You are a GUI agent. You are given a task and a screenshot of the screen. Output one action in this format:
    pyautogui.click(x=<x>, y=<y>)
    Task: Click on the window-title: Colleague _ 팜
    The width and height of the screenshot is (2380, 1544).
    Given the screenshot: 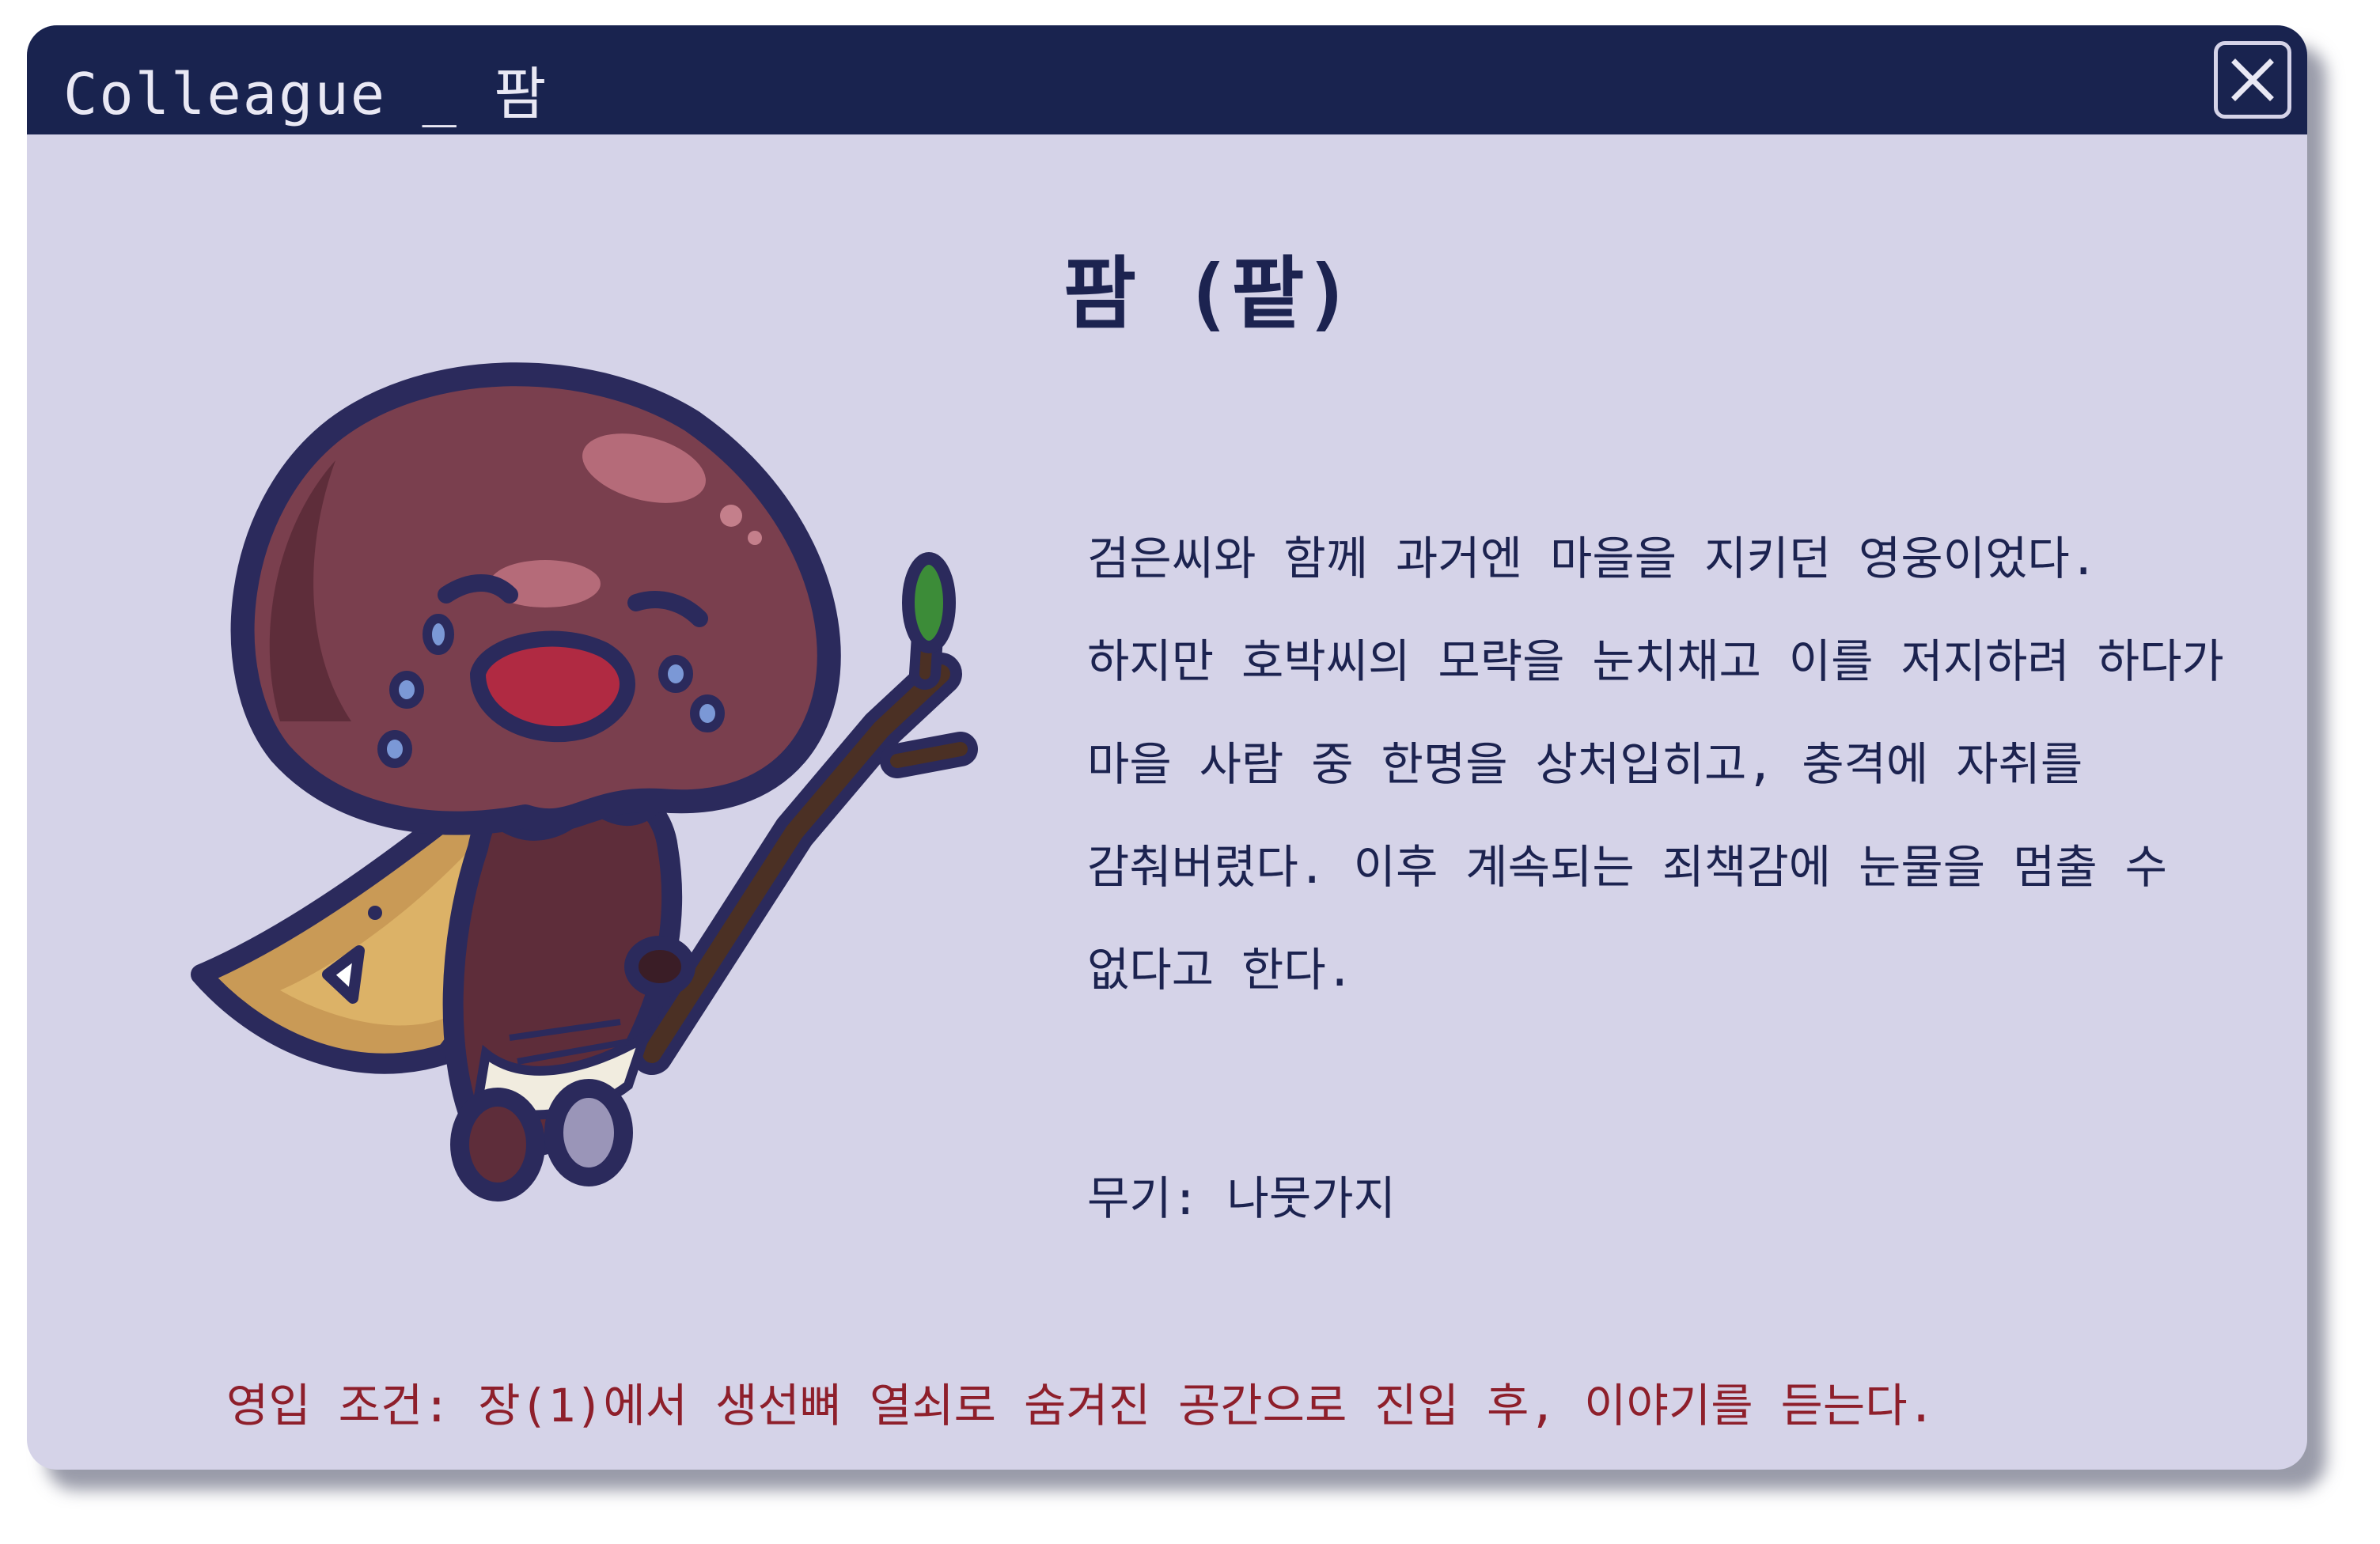 What is the action you would take?
    pyautogui.click(x=305, y=94)
    